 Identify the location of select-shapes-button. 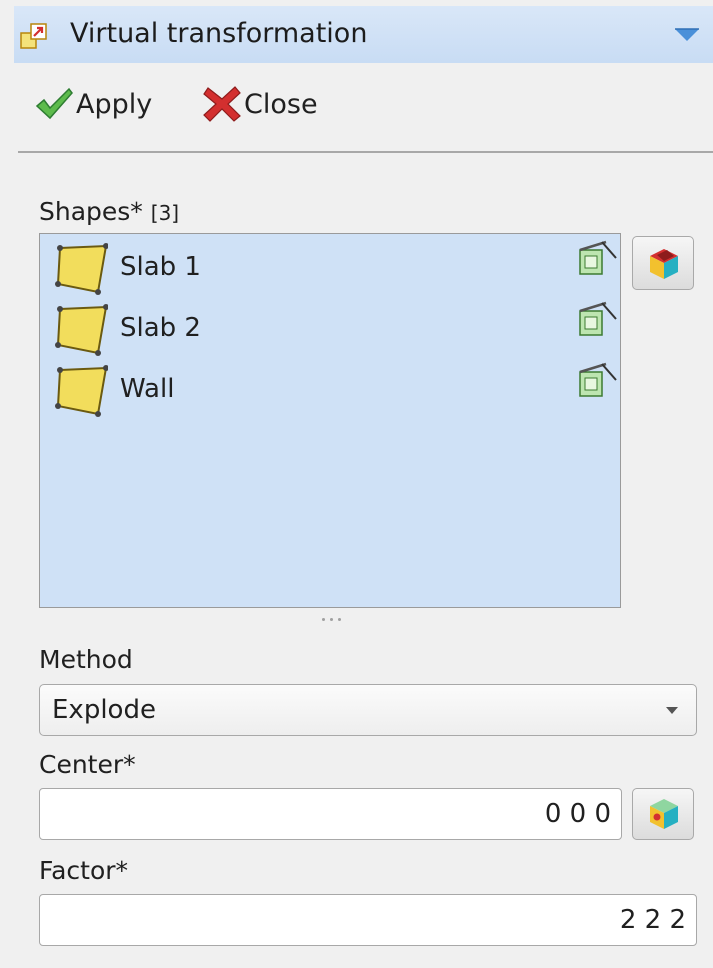
(663, 263).